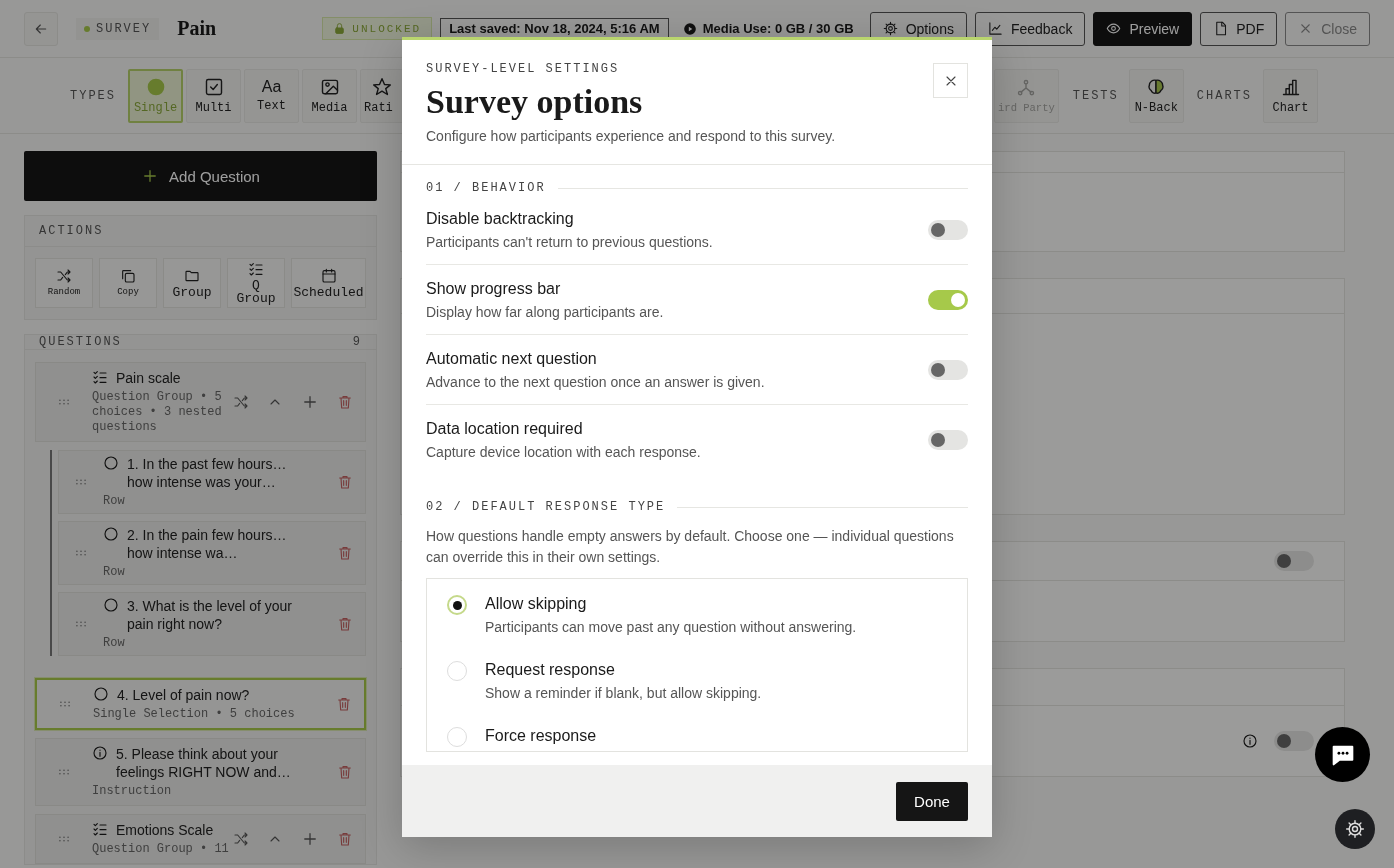  What do you see at coordinates (1114, 28) in the screenshot?
I see `eye-icon` at bounding box center [1114, 28].